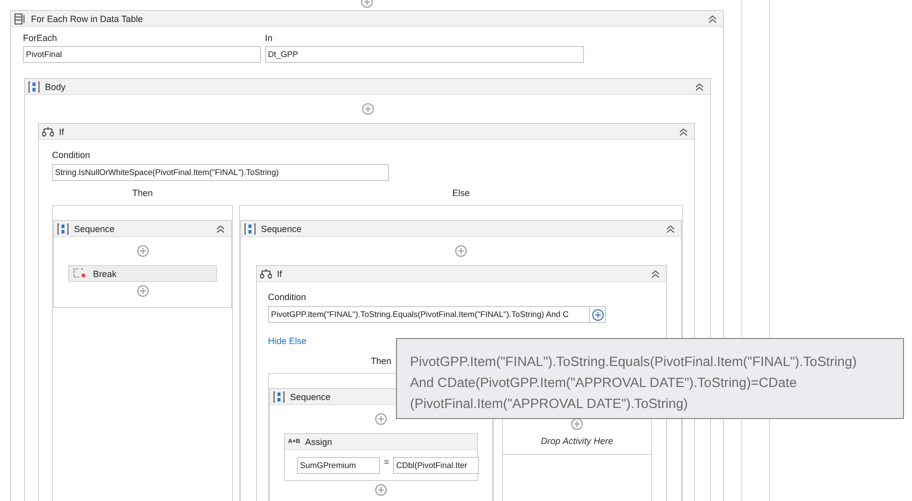  What do you see at coordinates (650, 378) in the screenshot?
I see `tooltip: PivotGPP.Item("FINAL").ToString.Equals(PivotFinal.Item("FINAL").ToString) And CDate(PivotGPP.Item("APPROVAL DATE").ToString)=CDate (PivotFinal.Item("APPROVAL DATE").ToString)` at bounding box center [650, 378].